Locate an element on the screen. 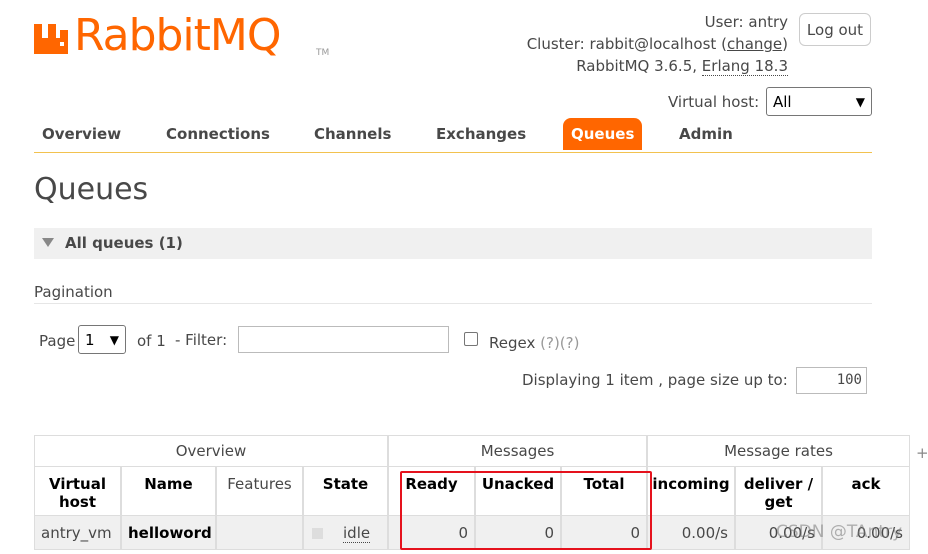 This screenshot has width=928, height=554. logout-button: Log out is located at coordinates (835, 29).